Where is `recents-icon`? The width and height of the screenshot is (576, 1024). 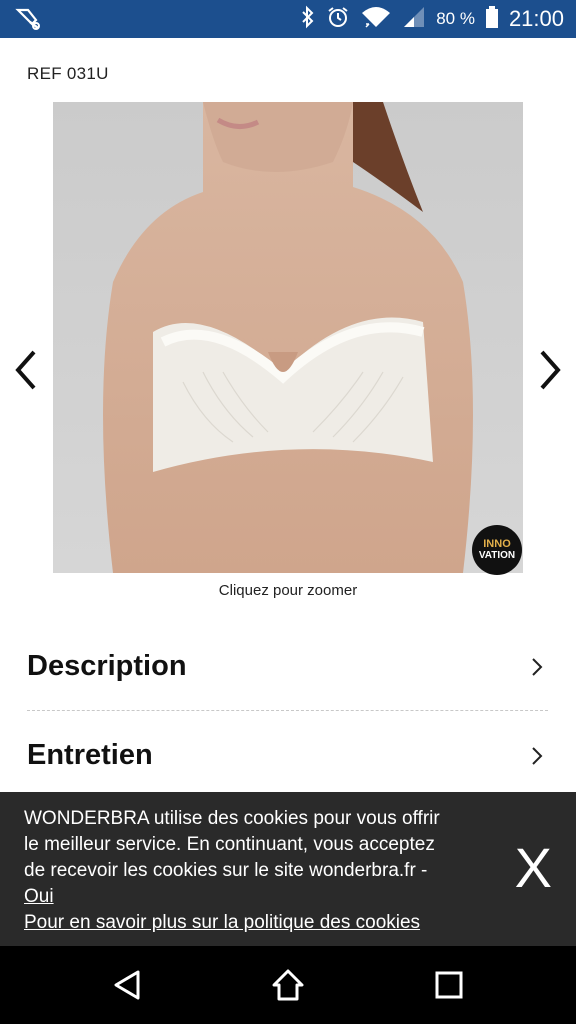
recents-icon is located at coordinates (449, 985).